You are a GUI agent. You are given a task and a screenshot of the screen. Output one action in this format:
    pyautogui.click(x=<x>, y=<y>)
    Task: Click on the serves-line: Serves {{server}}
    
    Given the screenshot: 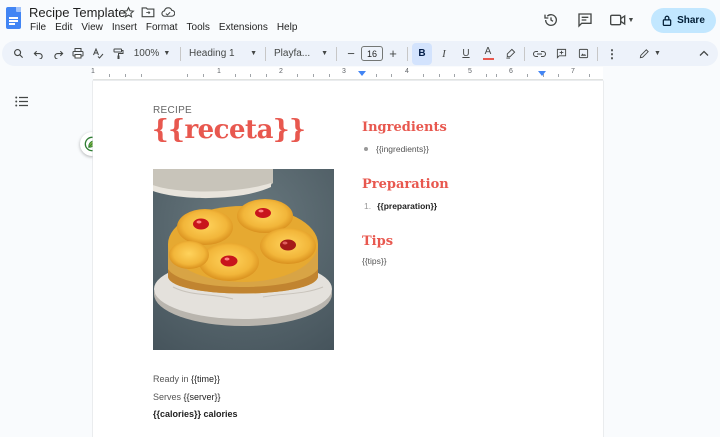 What is the action you would take?
    pyautogui.click(x=187, y=397)
    